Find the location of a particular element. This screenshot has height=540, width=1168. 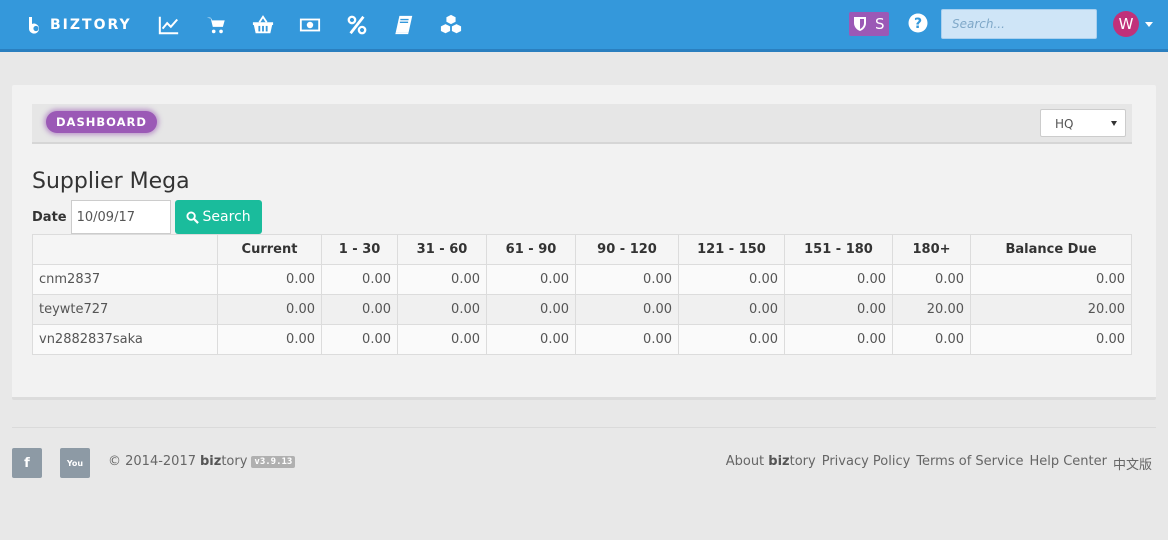

main-nav is located at coordinates (320, 25).